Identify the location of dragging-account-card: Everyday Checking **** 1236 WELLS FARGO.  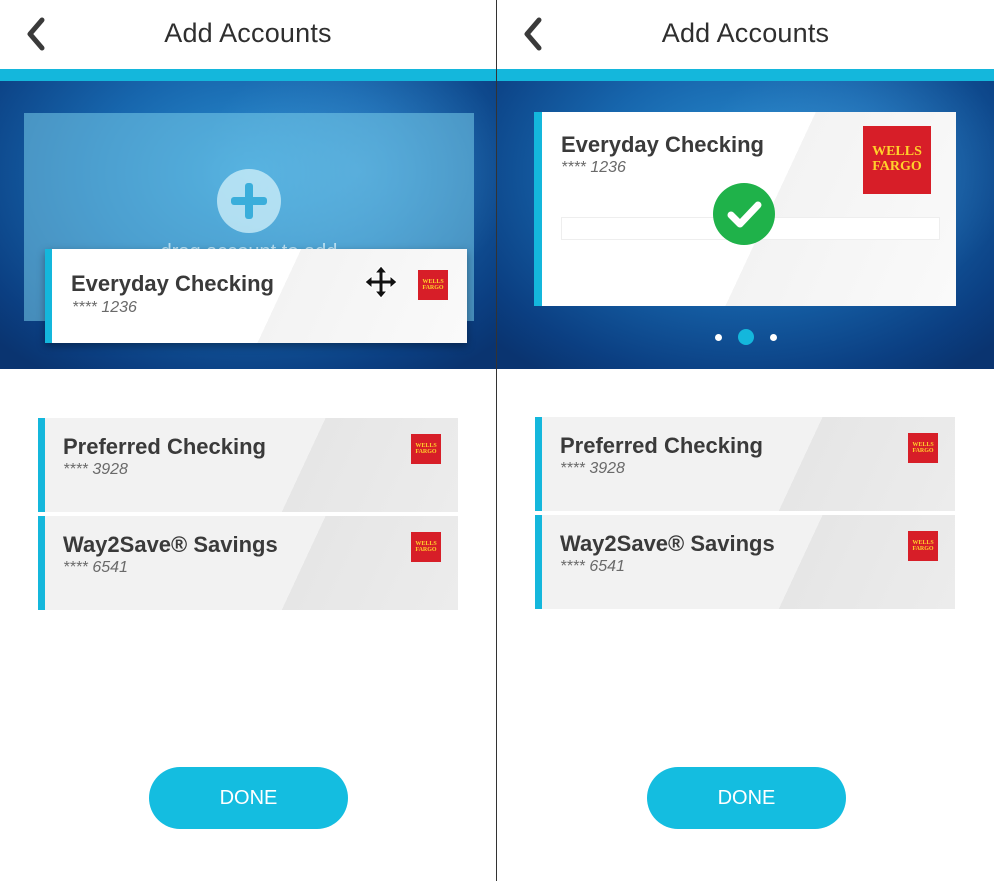
(256, 296).